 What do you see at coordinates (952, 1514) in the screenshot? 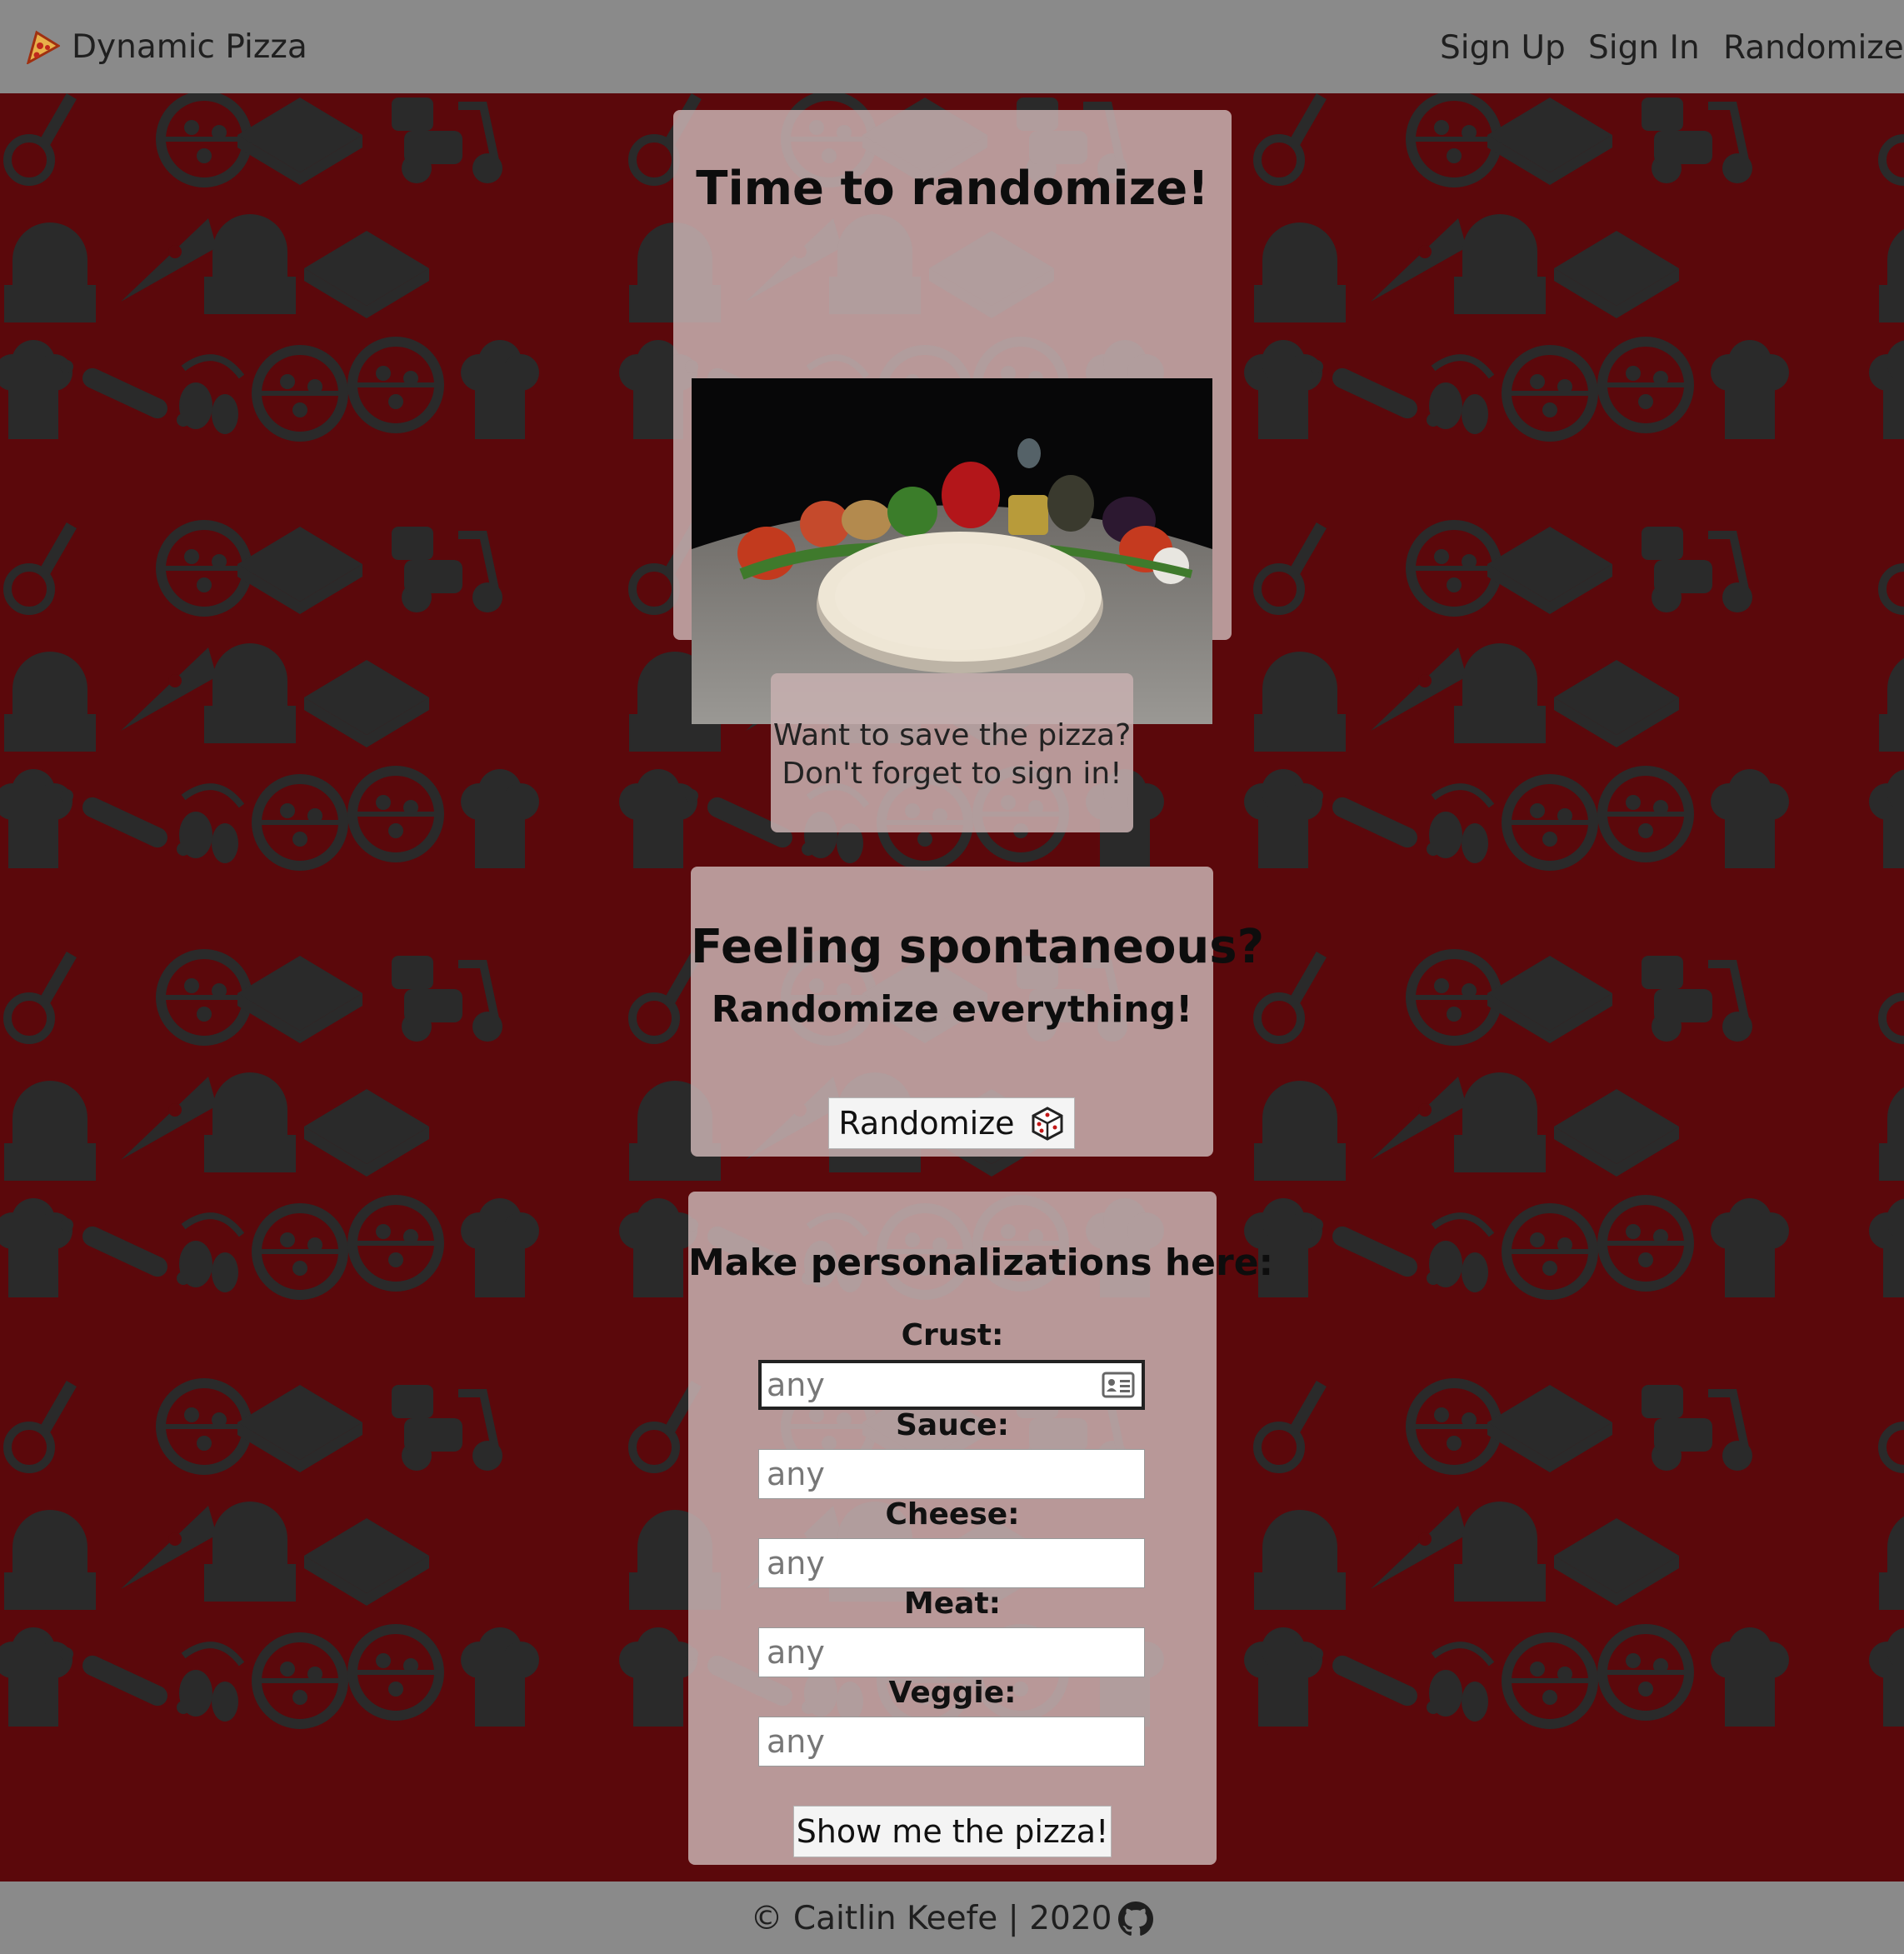
I see `cheese-label: Cheese:` at bounding box center [952, 1514].